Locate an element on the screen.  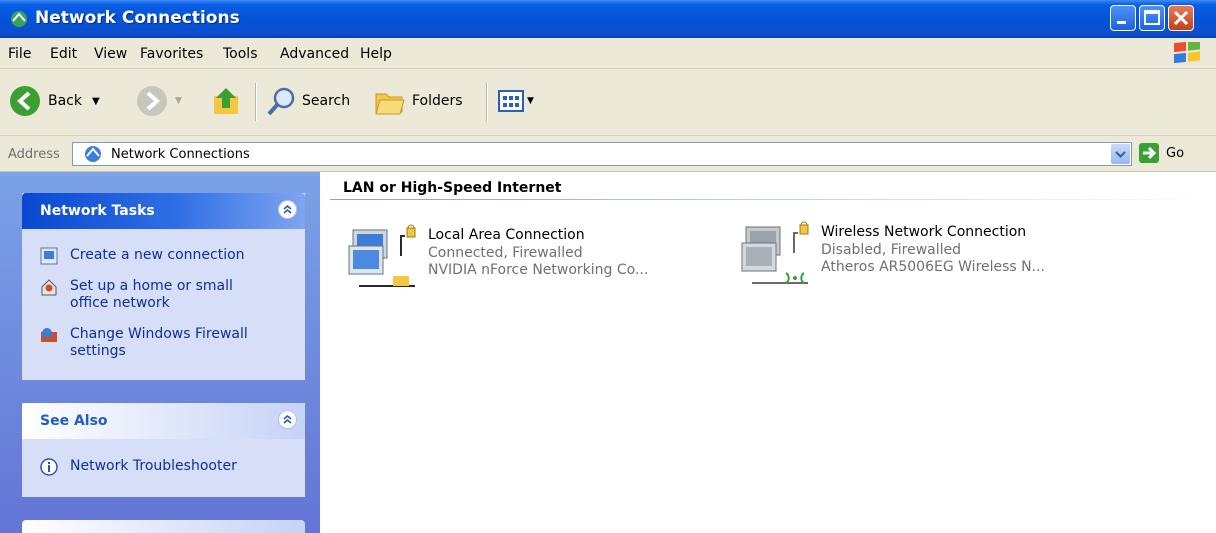
new-connection-icon is located at coordinates (49, 256).